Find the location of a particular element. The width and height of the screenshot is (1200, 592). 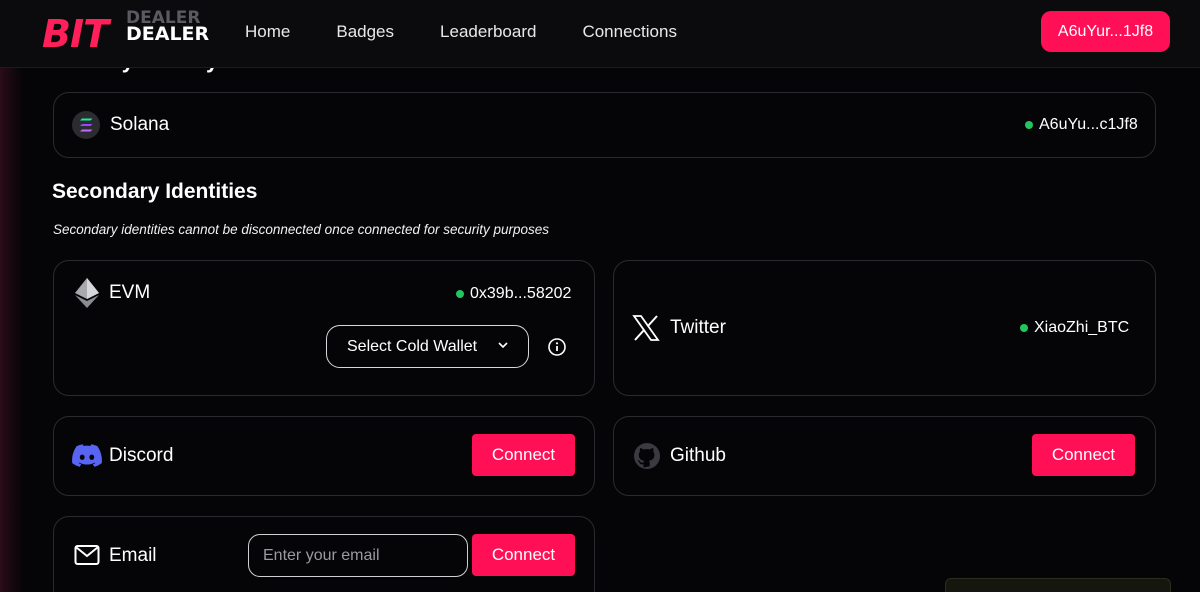

select-cold-wallet-label: Select Cold Wallet is located at coordinates (412, 346).